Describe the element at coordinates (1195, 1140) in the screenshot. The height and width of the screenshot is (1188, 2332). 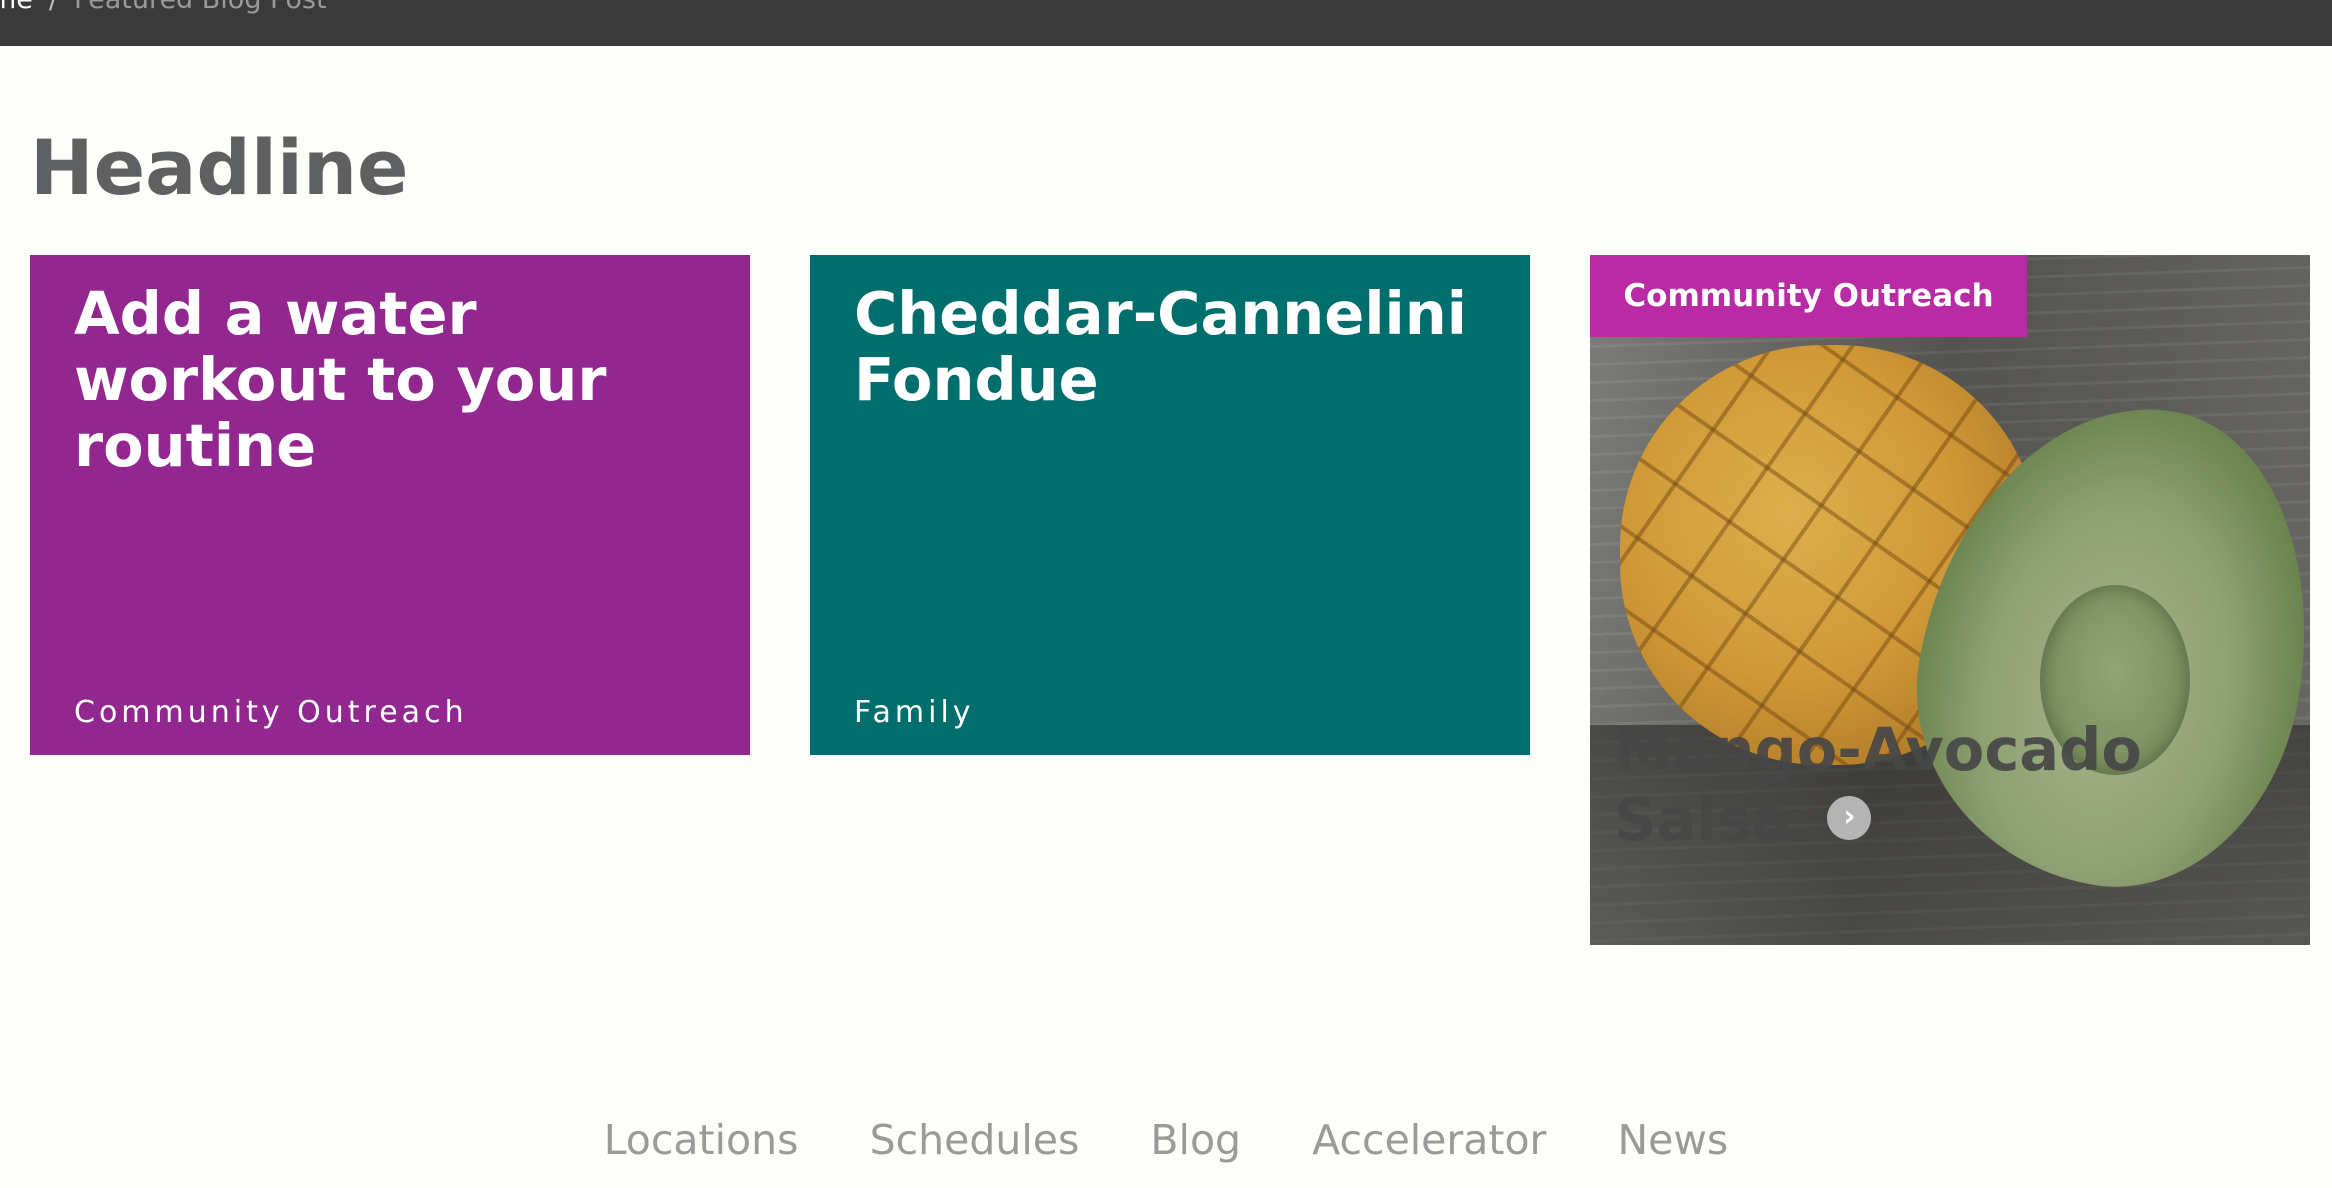
I see `footer-link-blog: Blog` at that location.